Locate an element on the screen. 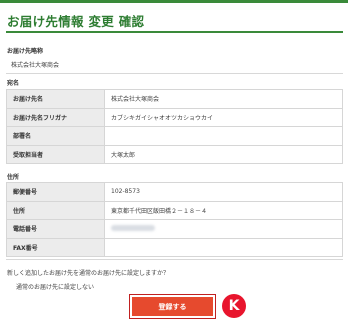 The image size is (348, 324). table-row: 郵便番号 102-8573 is located at coordinates (174, 192).